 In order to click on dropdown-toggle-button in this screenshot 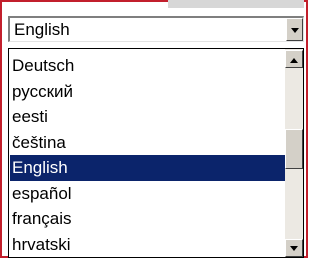, I will do `click(294, 29)`.